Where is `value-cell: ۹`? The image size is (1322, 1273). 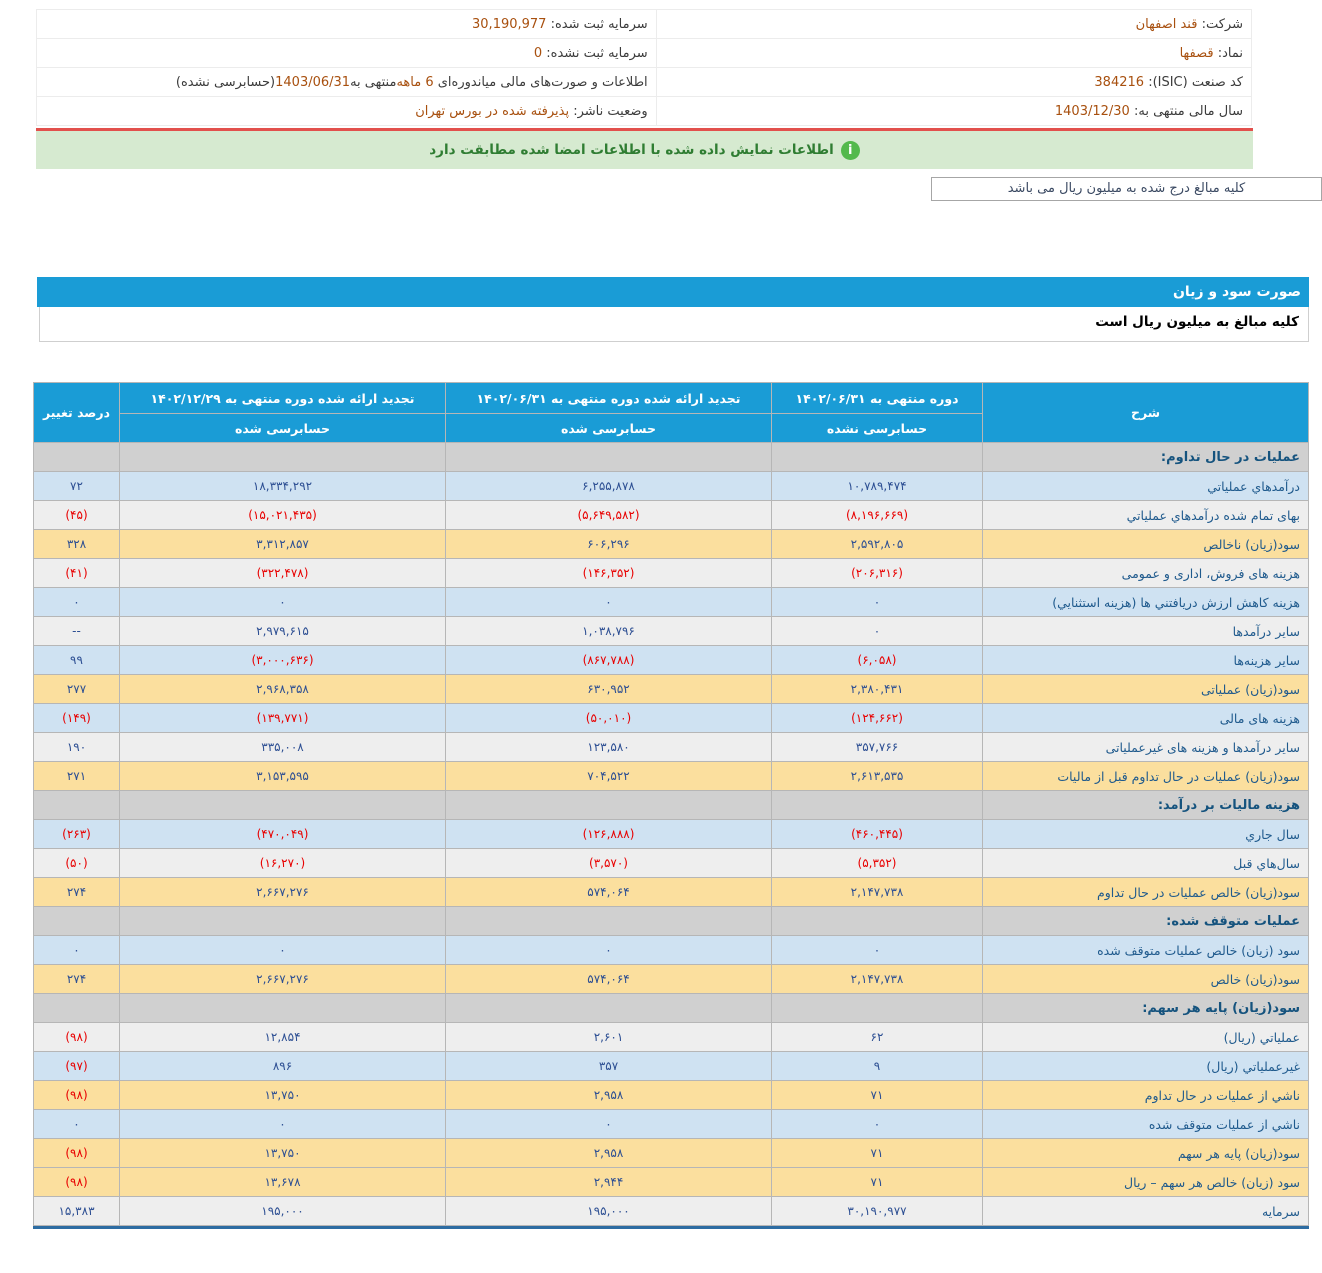 value-cell: ۹ is located at coordinates (877, 1066).